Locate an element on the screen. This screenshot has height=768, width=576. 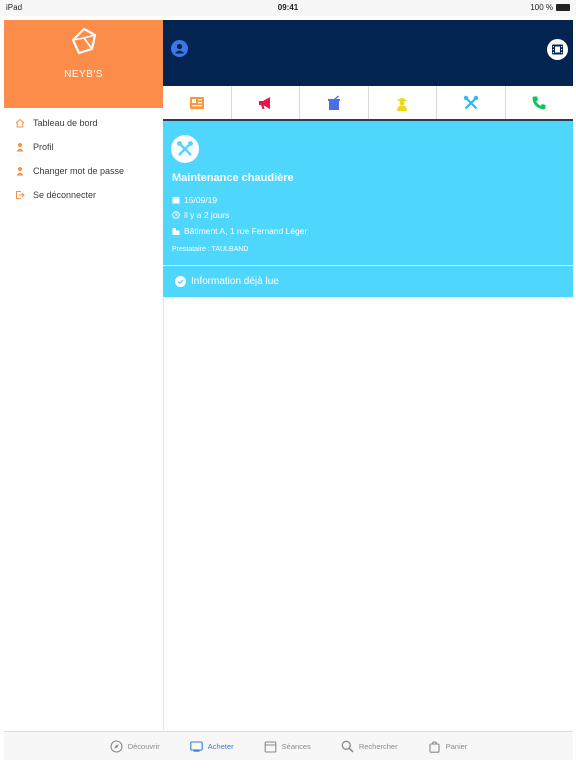
megaphone-icon is located at coordinates (265, 102).